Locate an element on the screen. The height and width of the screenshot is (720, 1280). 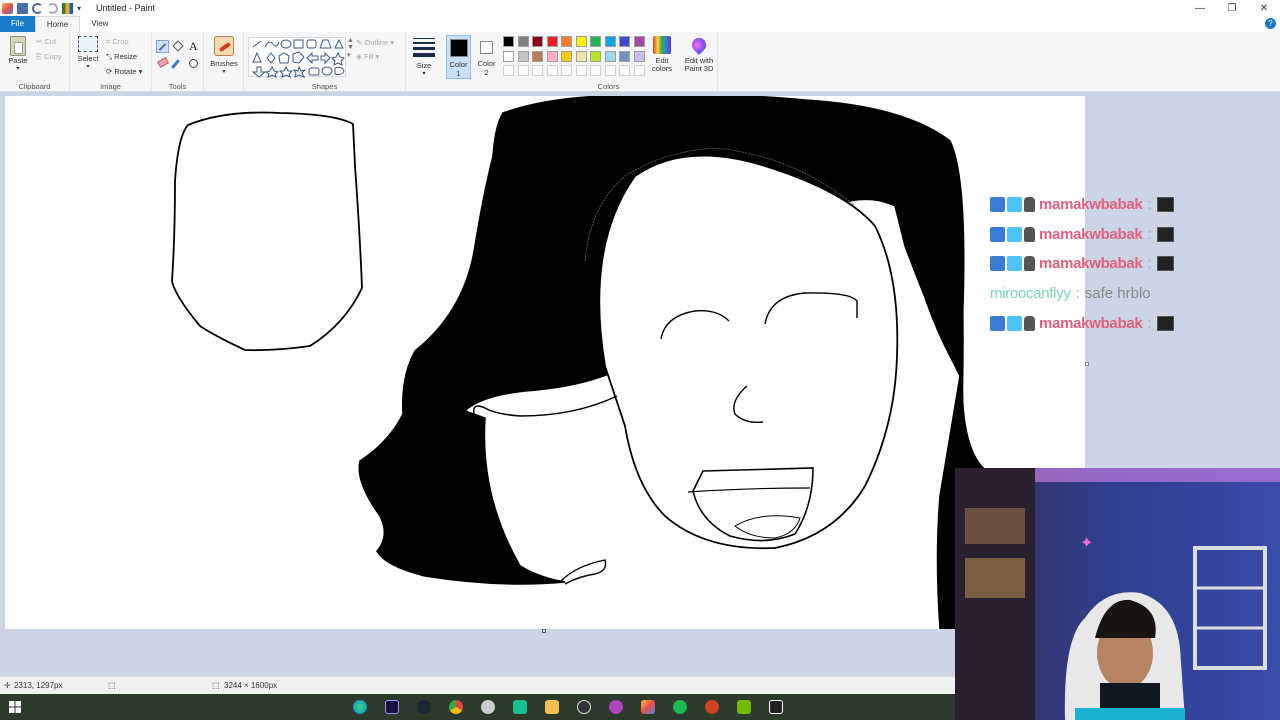
canvas-resize-handle is located at coordinates (544, 631).